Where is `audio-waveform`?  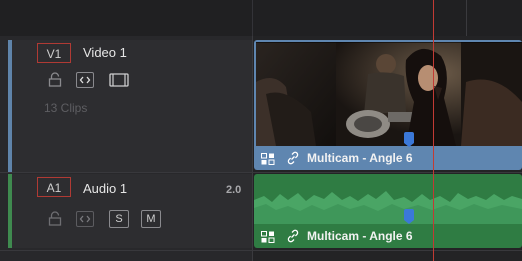
audio-waveform is located at coordinates (388, 206).